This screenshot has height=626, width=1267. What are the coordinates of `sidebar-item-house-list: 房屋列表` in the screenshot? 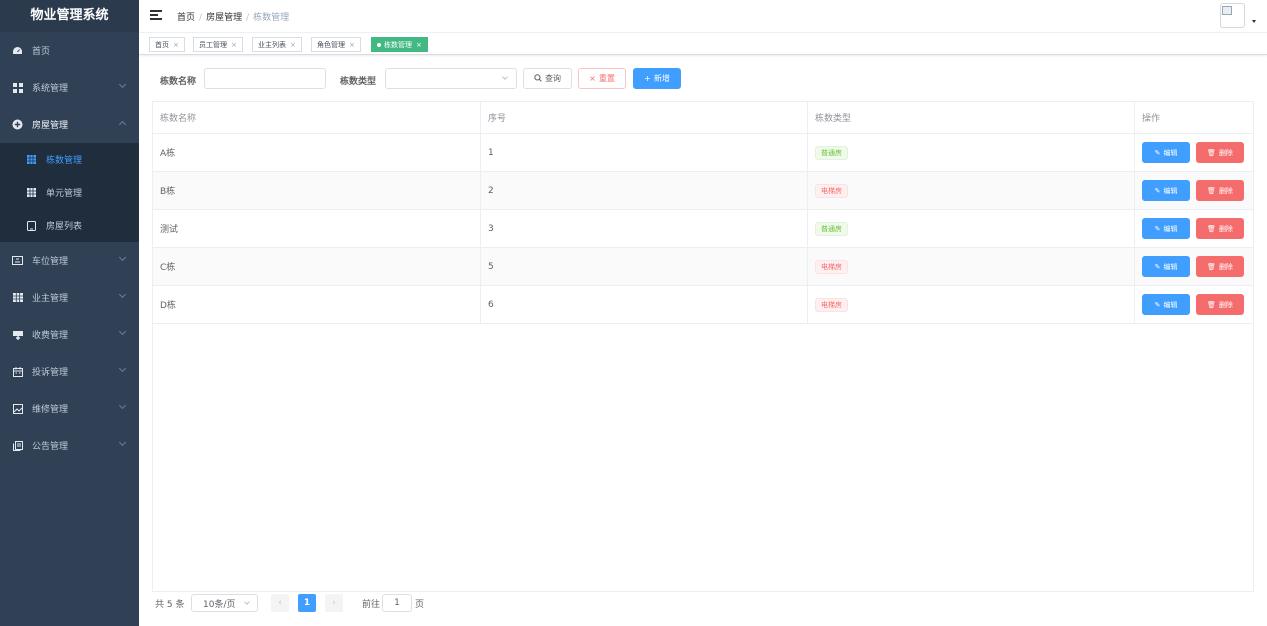 It's located at (69, 225).